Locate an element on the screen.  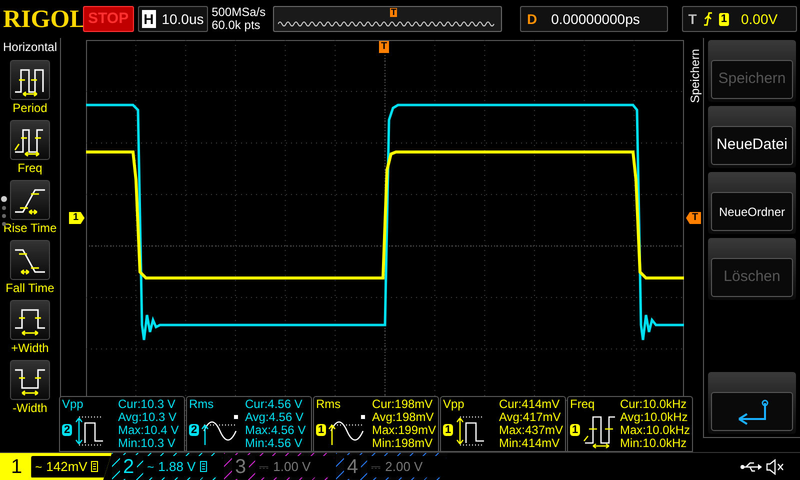
channel-tab: 4 ⎓ 2.00 V is located at coordinates (392, 466).